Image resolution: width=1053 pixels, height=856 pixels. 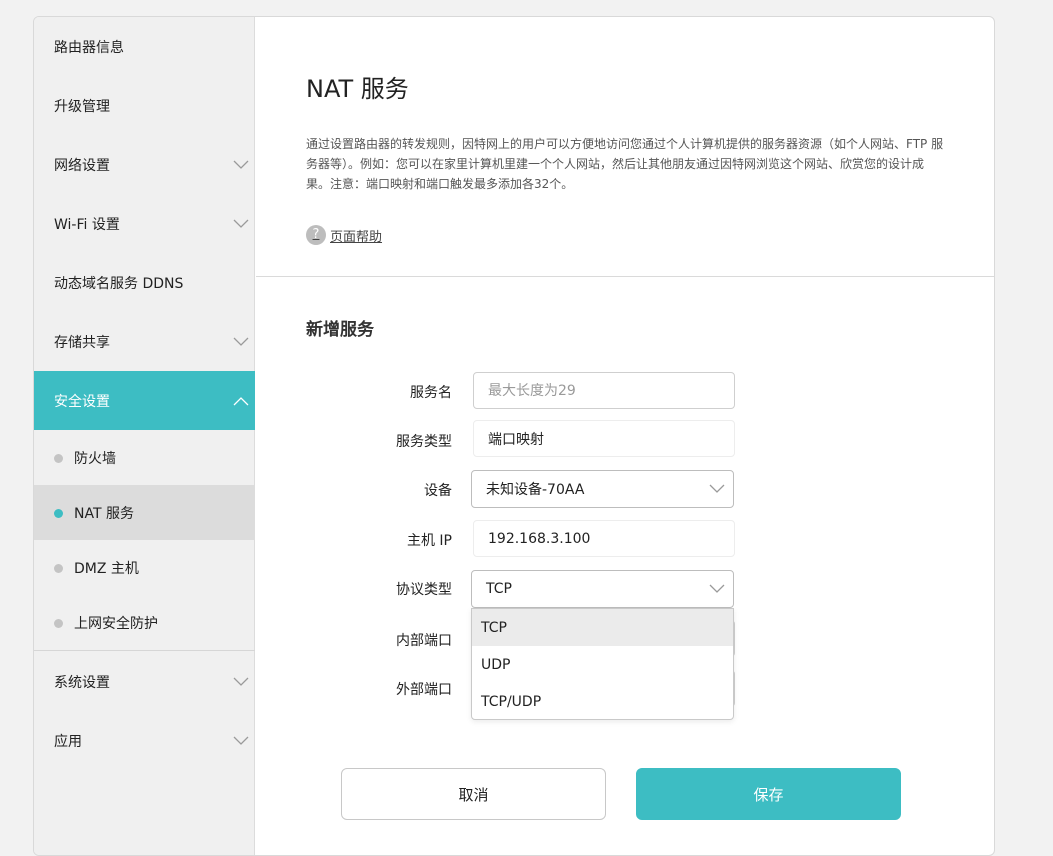 What do you see at coordinates (144, 400) in the screenshot?
I see `sidebar-item-security: 安全设置` at bounding box center [144, 400].